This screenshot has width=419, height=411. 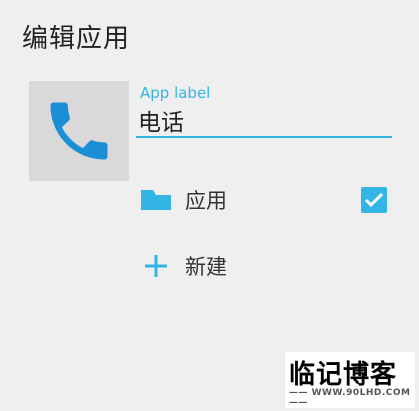 What do you see at coordinates (265, 200) in the screenshot?
I see `category-row-apps: 应用` at bounding box center [265, 200].